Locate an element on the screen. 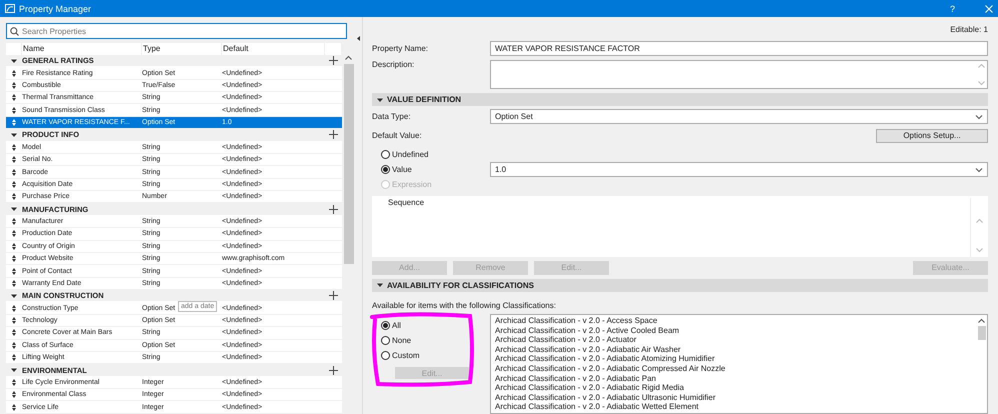  splitter-arrow-icon is located at coordinates (358, 38).